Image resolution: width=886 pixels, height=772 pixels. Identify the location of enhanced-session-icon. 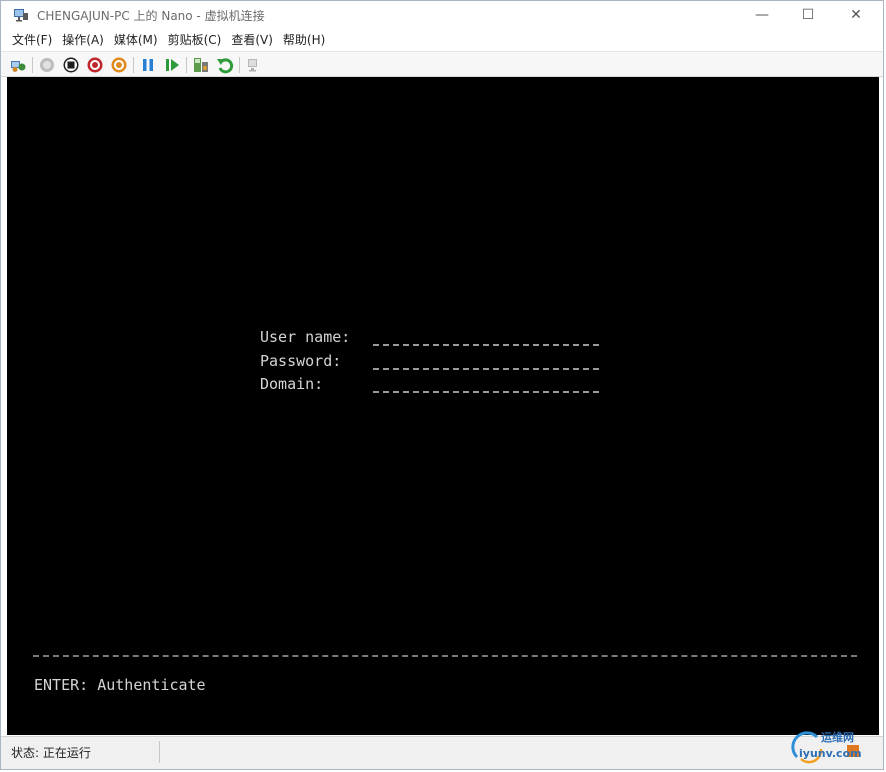
(252, 65).